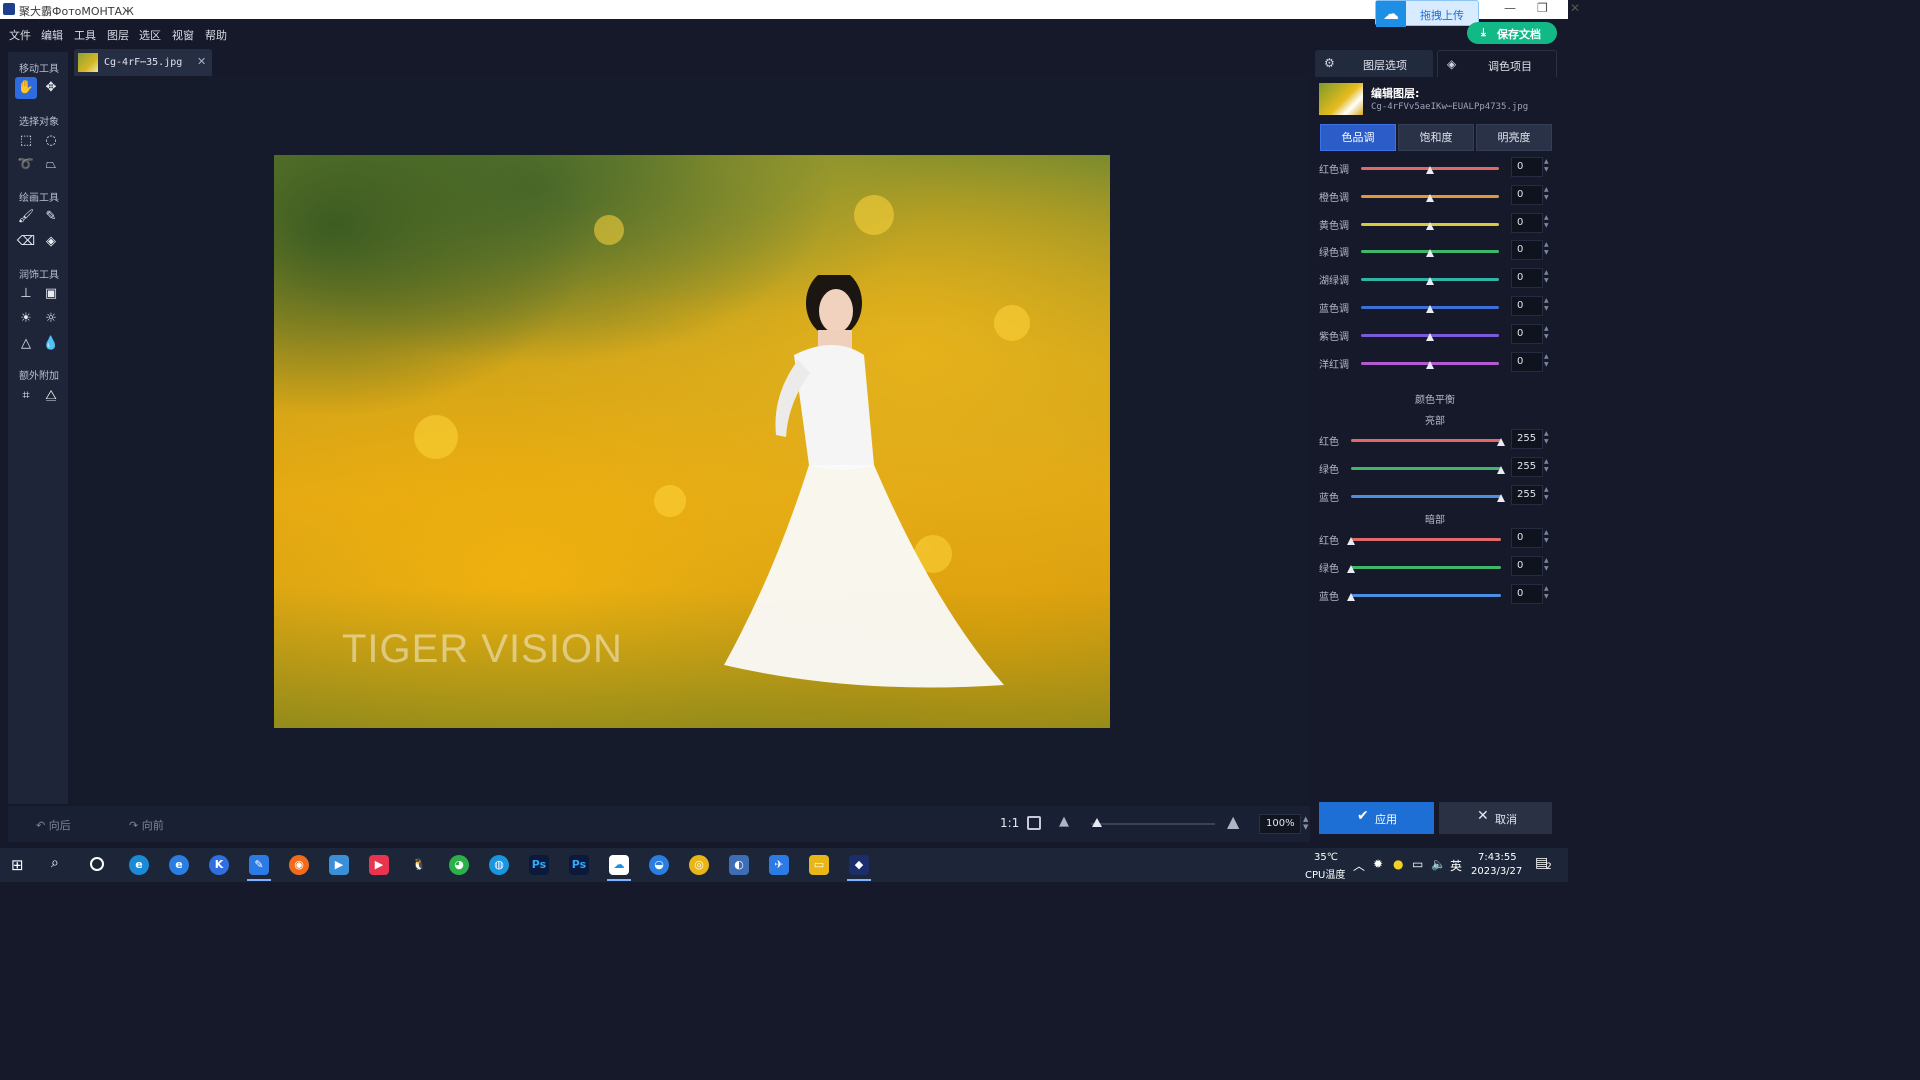 This screenshot has width=1920, height=1080. What do you see at coordinates (1398, 864) in the screenshot?
I see `tray-warning-icon: ●` at bounding box center [1398, 864].